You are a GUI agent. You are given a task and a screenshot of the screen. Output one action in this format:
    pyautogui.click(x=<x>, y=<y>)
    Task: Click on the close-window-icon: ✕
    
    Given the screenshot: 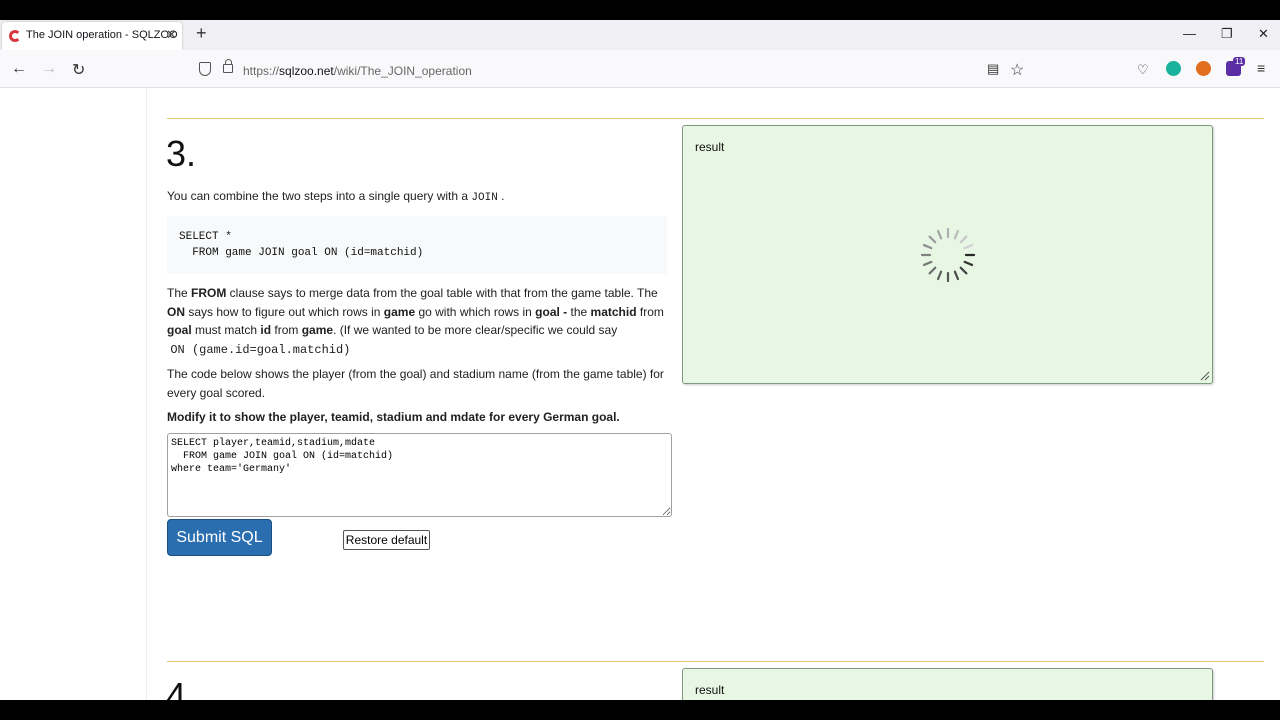 What is the action you would take?
    pyautogui.click(x=1263, y=34)
    